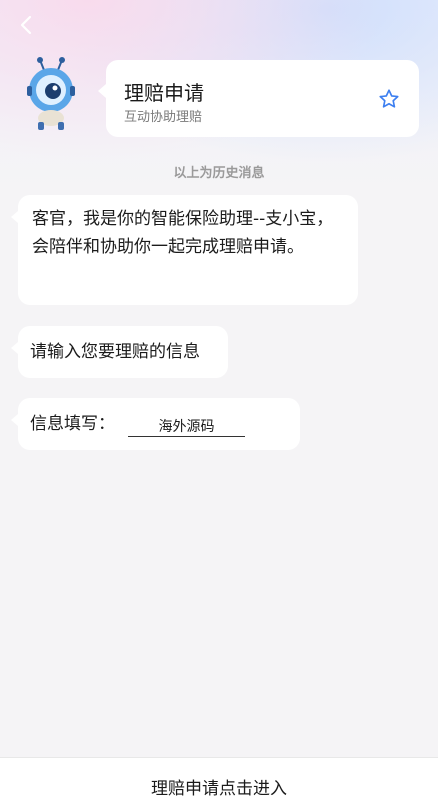  I want to click on info-input, so click(186, 426).